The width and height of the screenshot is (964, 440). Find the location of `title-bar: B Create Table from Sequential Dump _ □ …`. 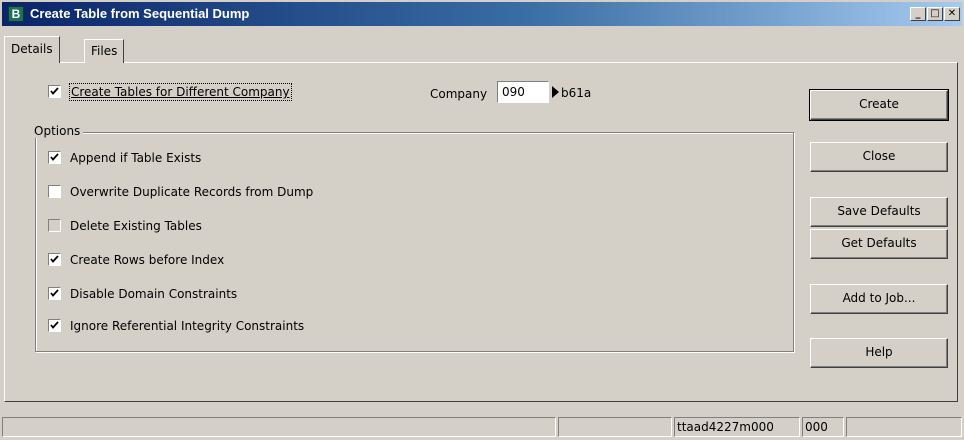

title-bar: B Create Table from Sequential Dump _ □ … is located at coordinates (482, 14).